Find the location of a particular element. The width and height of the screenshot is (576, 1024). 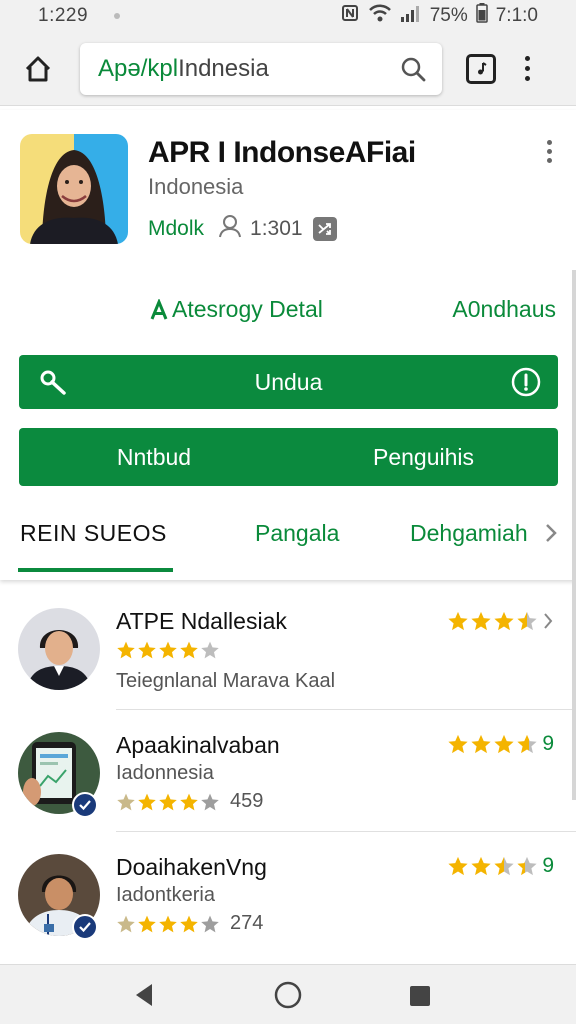

item-description: Teiegnlanal Marava Kaal is located at coordinates (226, 681).